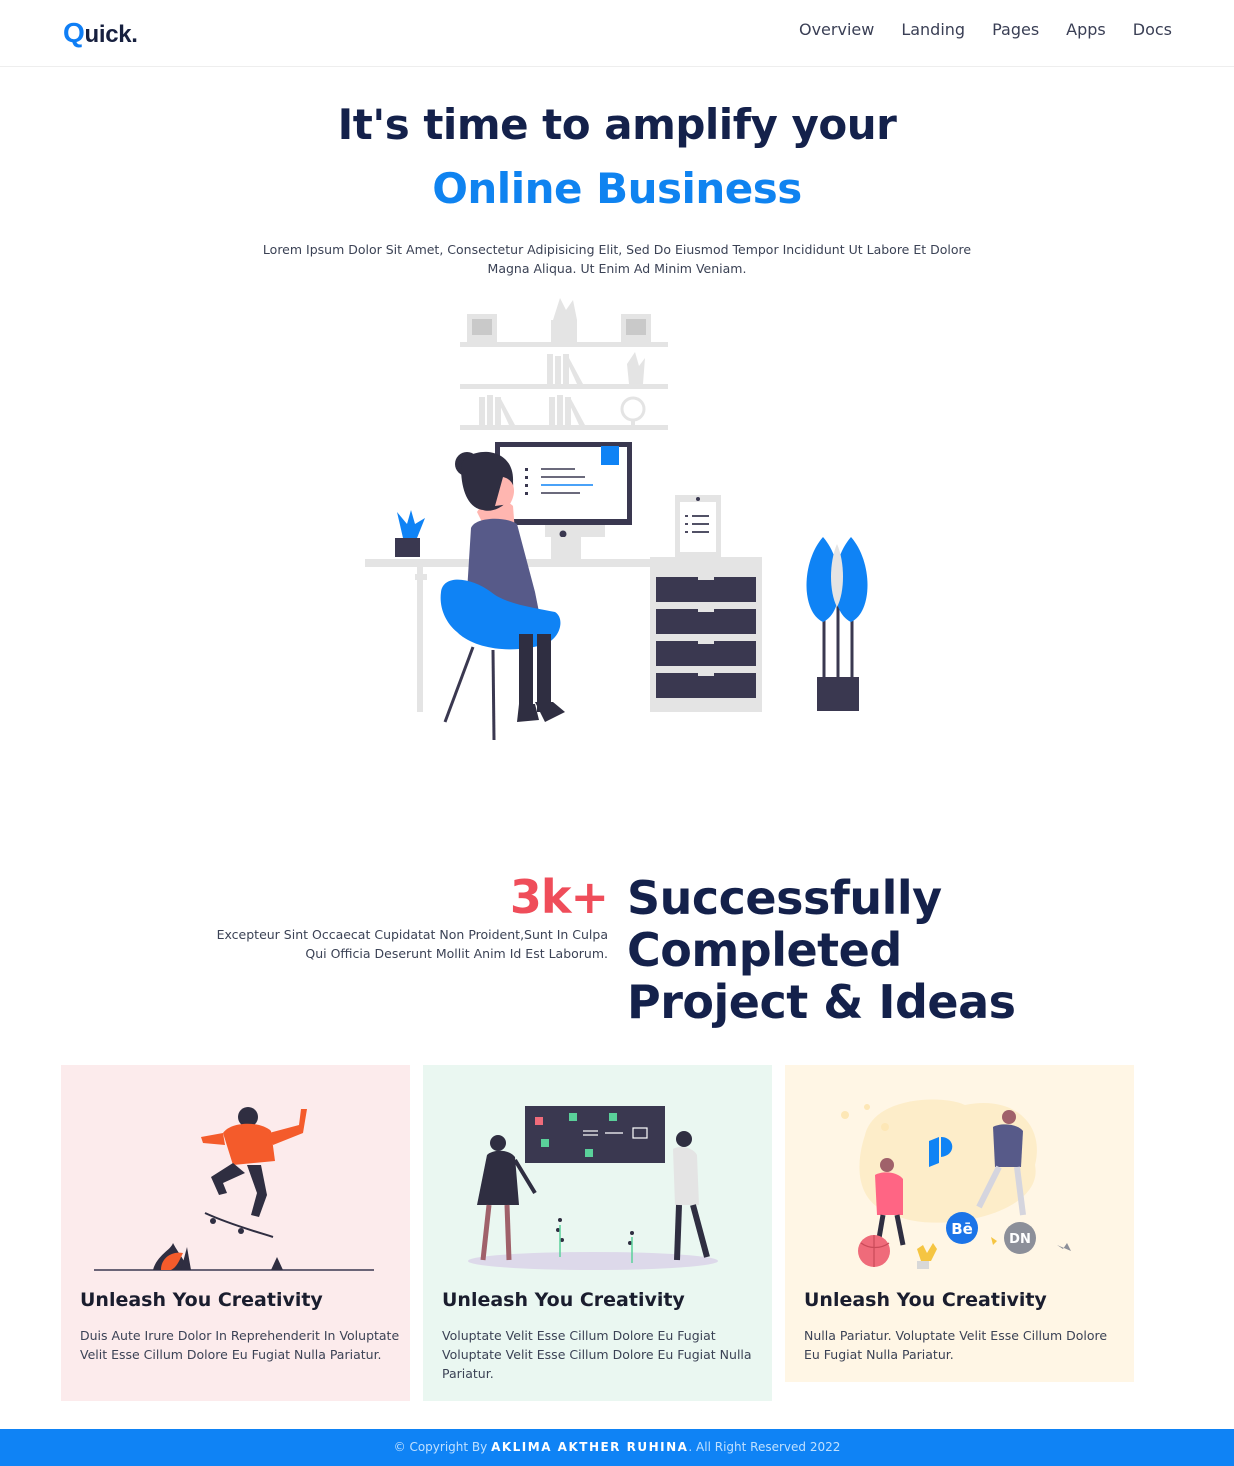  I want to click on nav-docs: Docs, so click(1152, 29).